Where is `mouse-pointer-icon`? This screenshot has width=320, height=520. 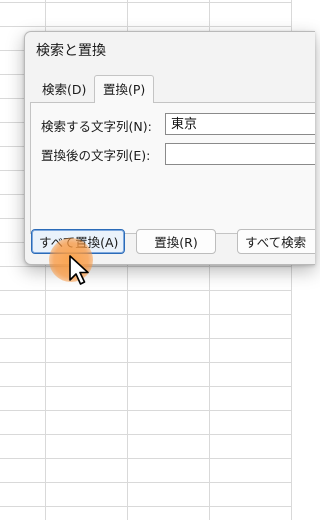
mouse-pointer-icon is located at coordinates (79, 270).